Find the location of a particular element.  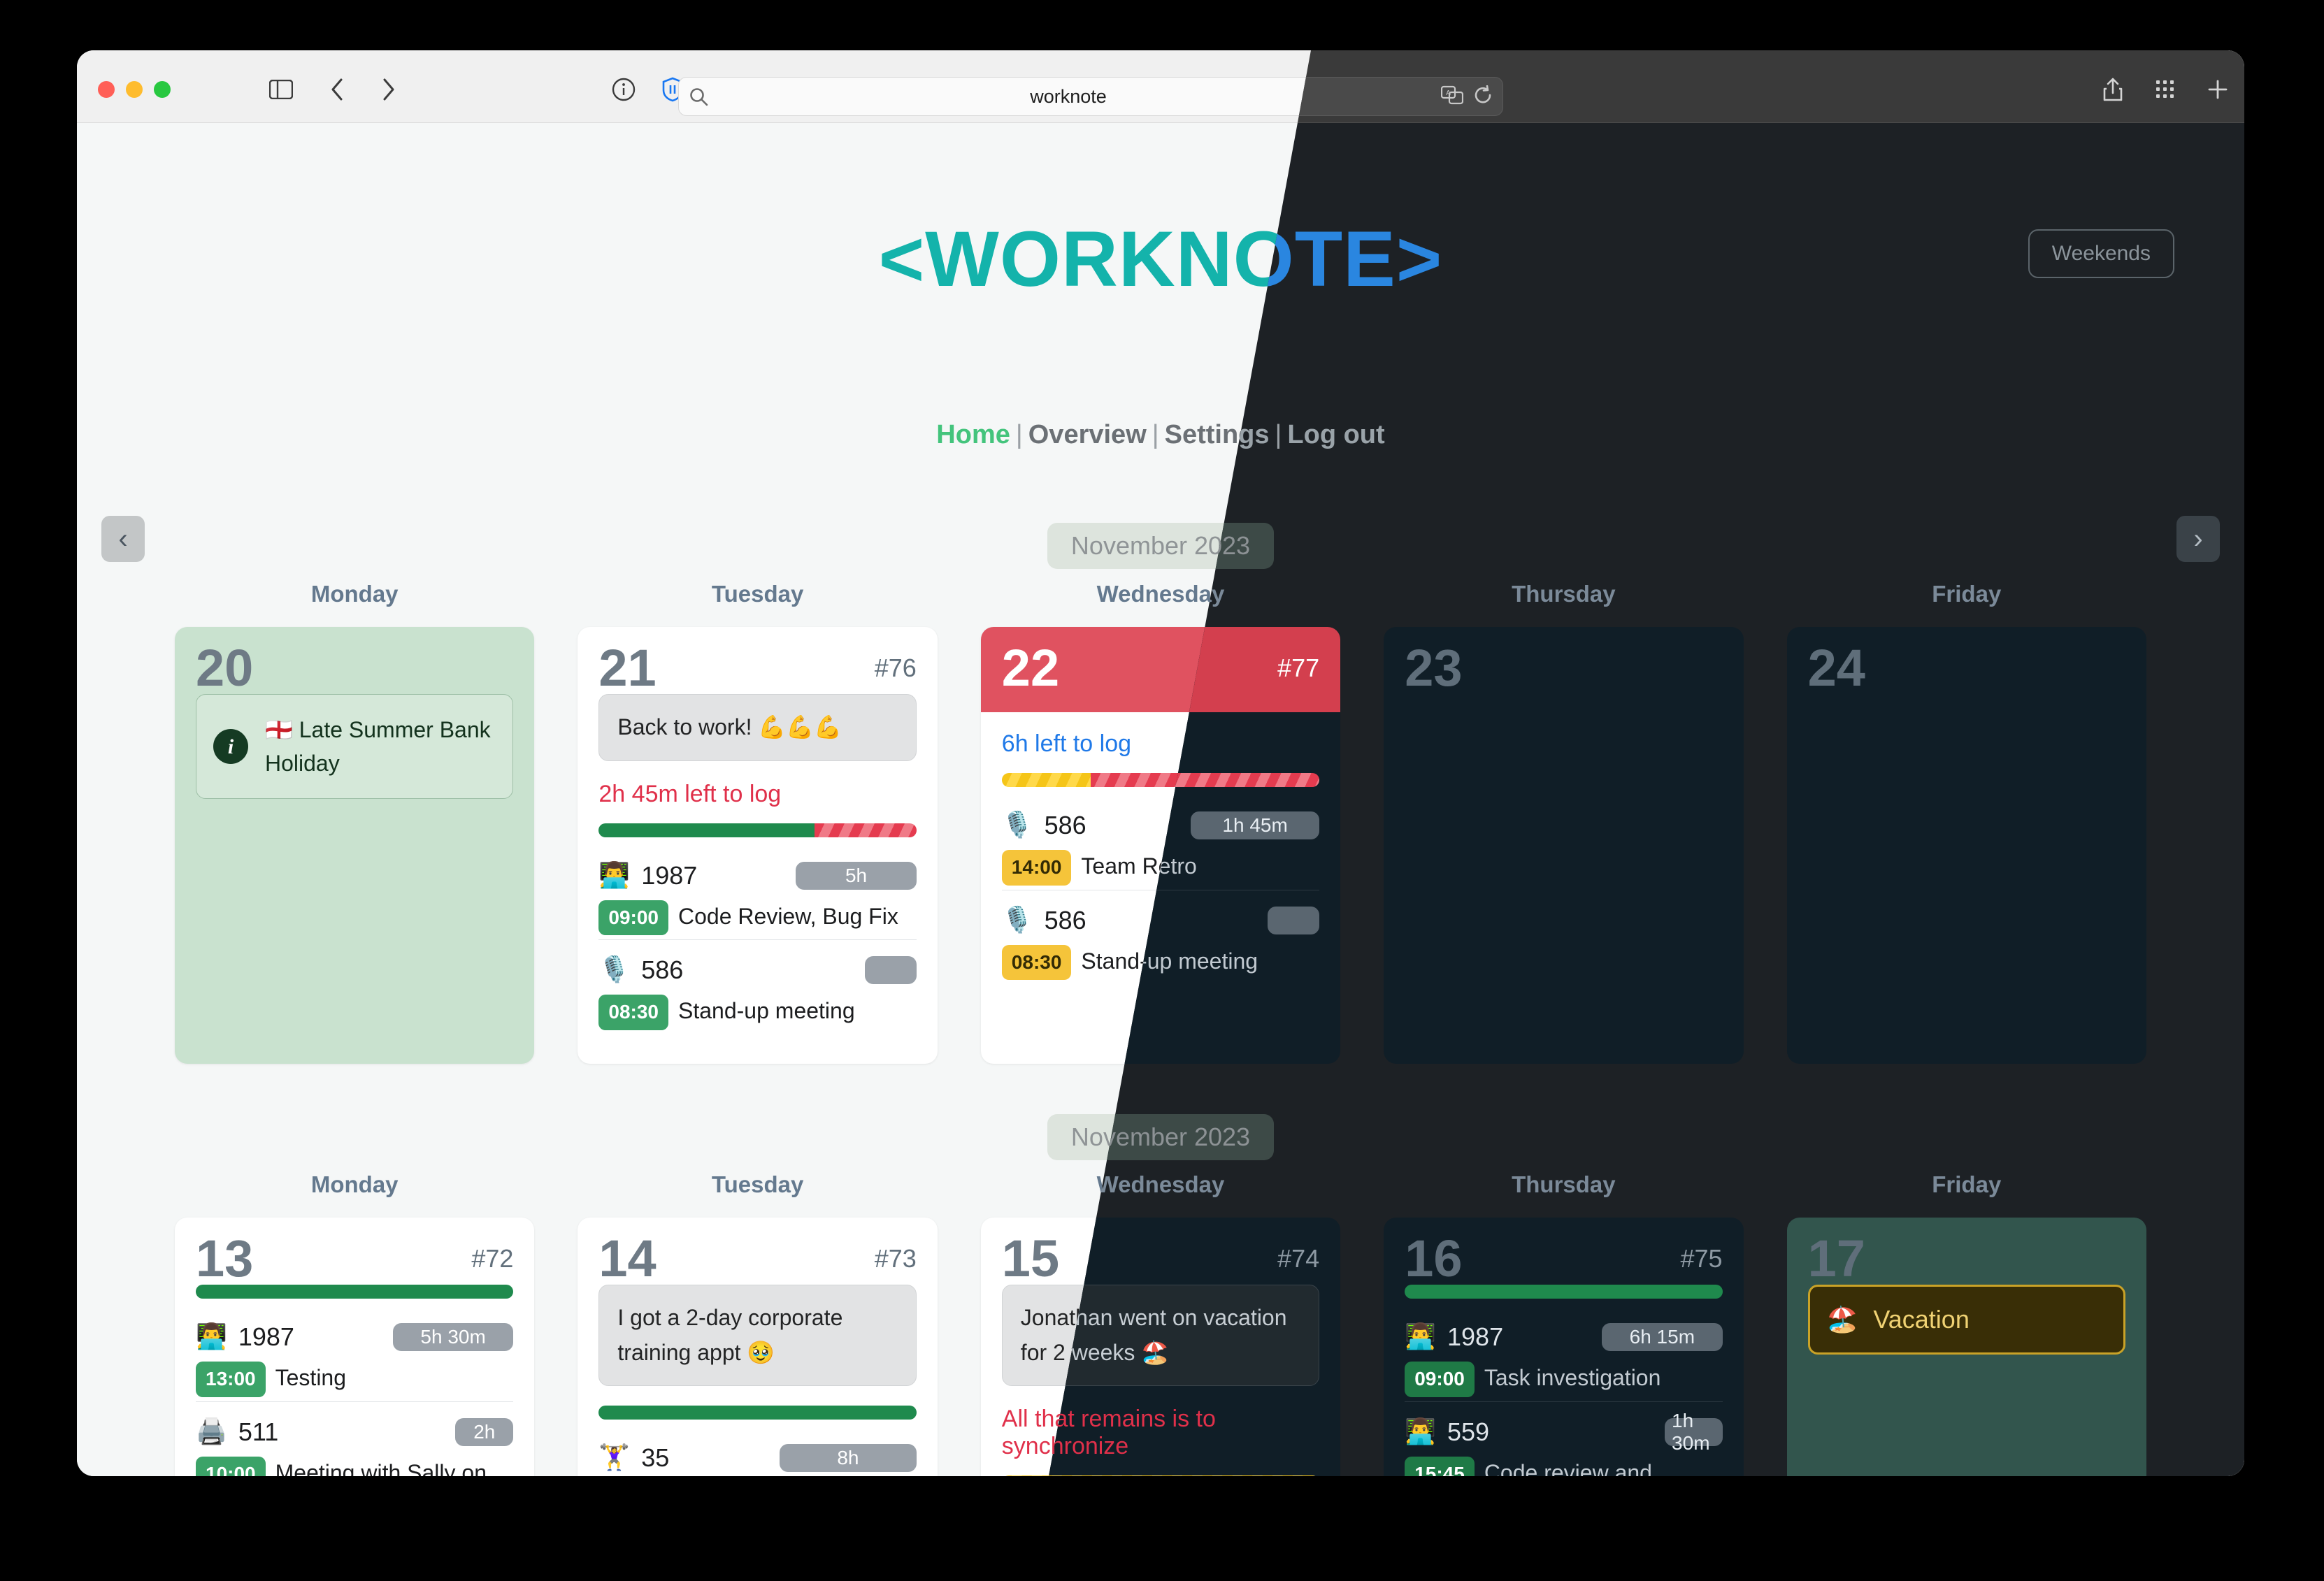

log-entry-description: 08:30 Stand-up meeting is located at coordinates (757, 1012).